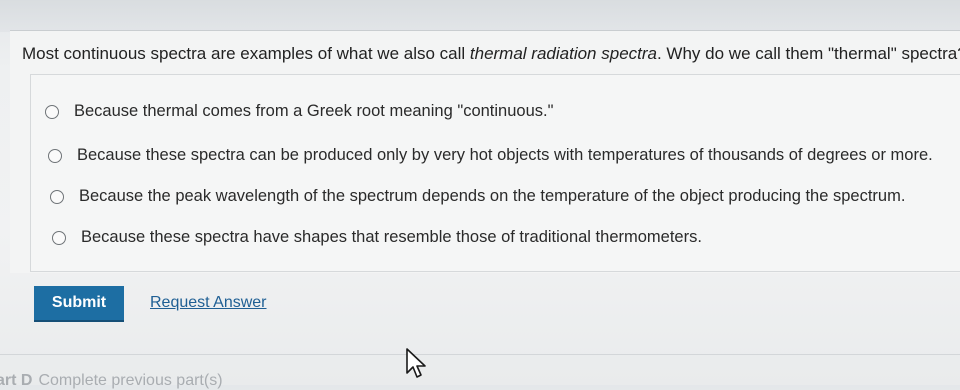 The height and width of the screenshot is (390, 960). I want to click on top-strip, so click(480, 16).